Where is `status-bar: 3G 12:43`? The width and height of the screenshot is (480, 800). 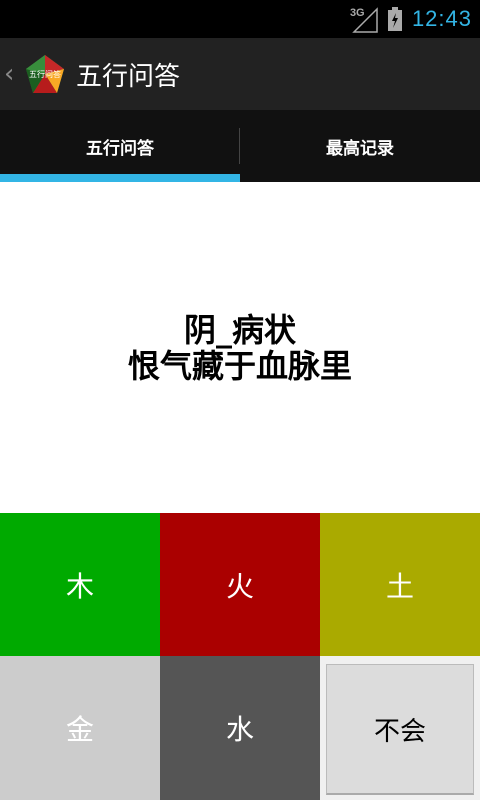
status-bar: 3G 12:43 is located at coordinates (240, 19).